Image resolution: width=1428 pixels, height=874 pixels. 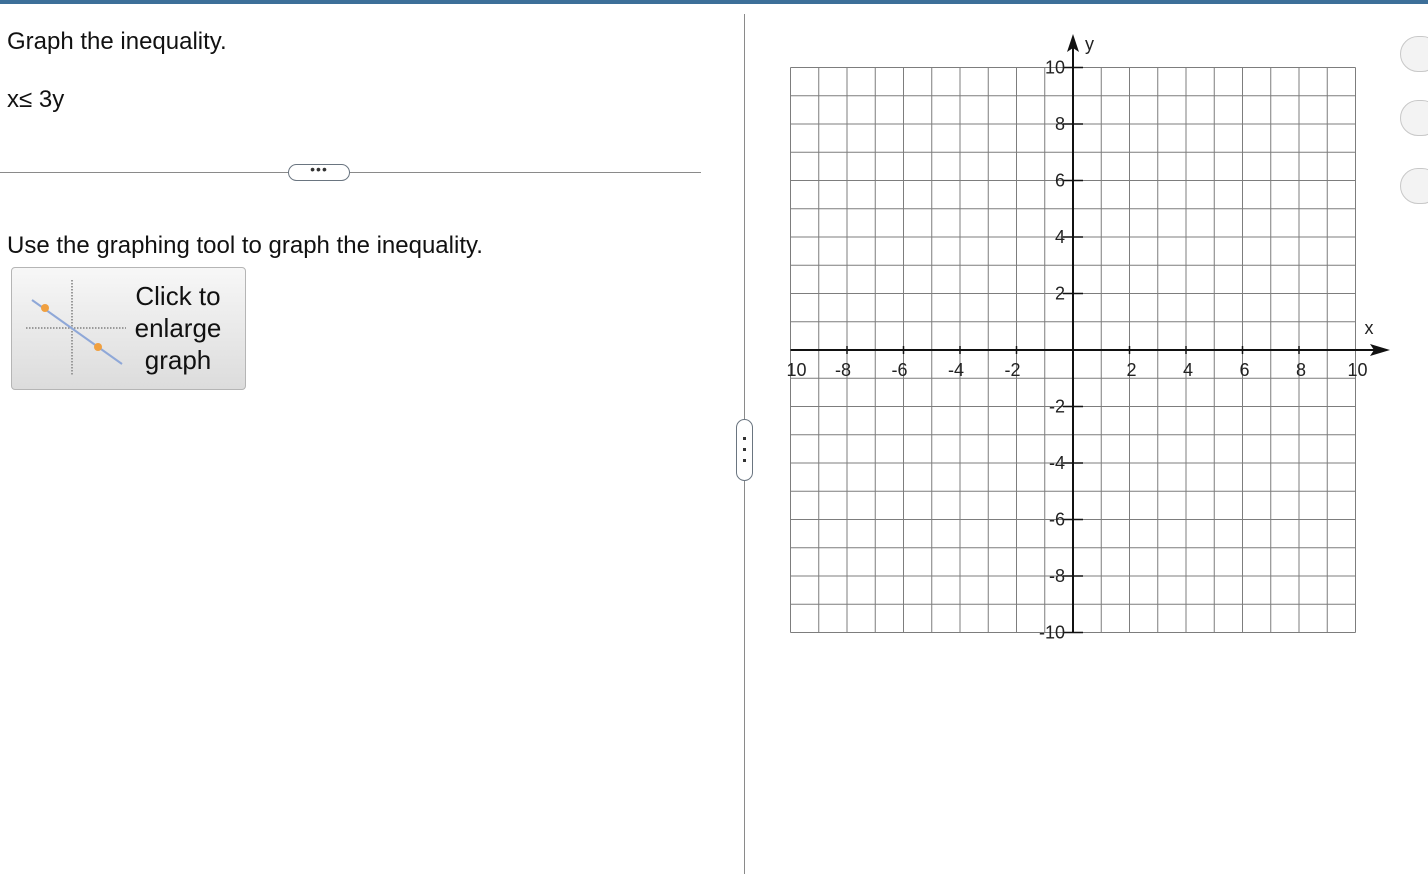 What do you see at coordinates (1060, 294) in the screenshot?
I see `y-tick-label: 2` at bounding box center [1060, 294].